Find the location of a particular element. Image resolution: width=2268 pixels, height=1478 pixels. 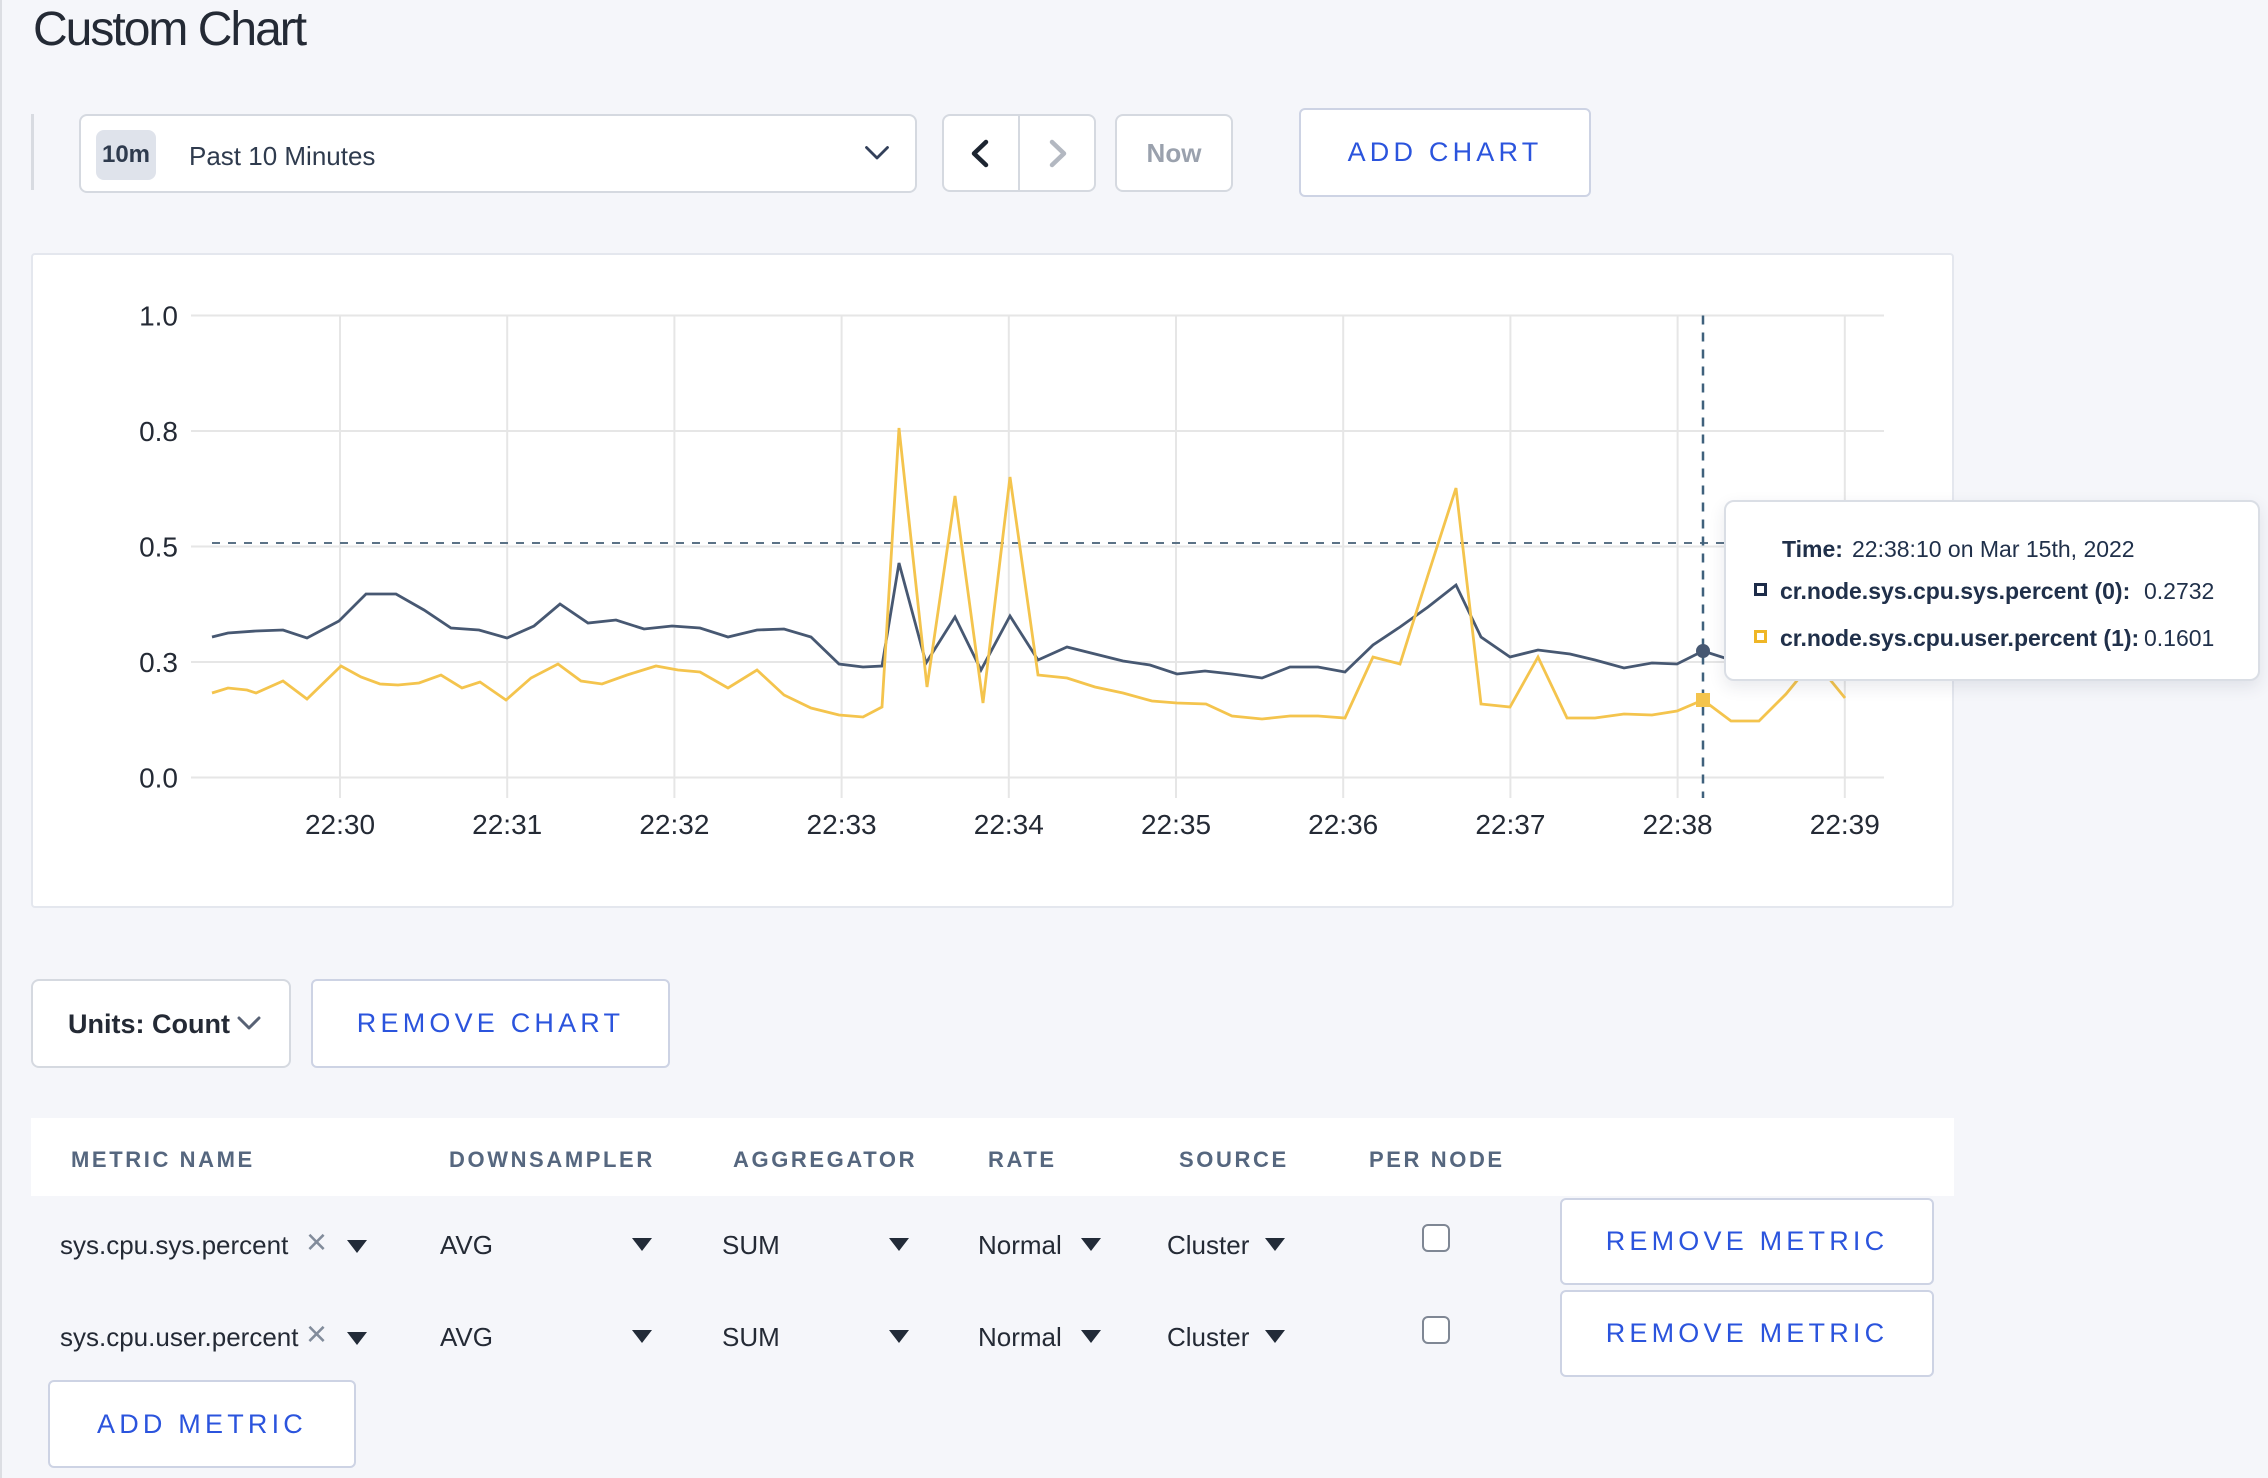

svg-text: 22:38 is located at coordinates (1678, 824).